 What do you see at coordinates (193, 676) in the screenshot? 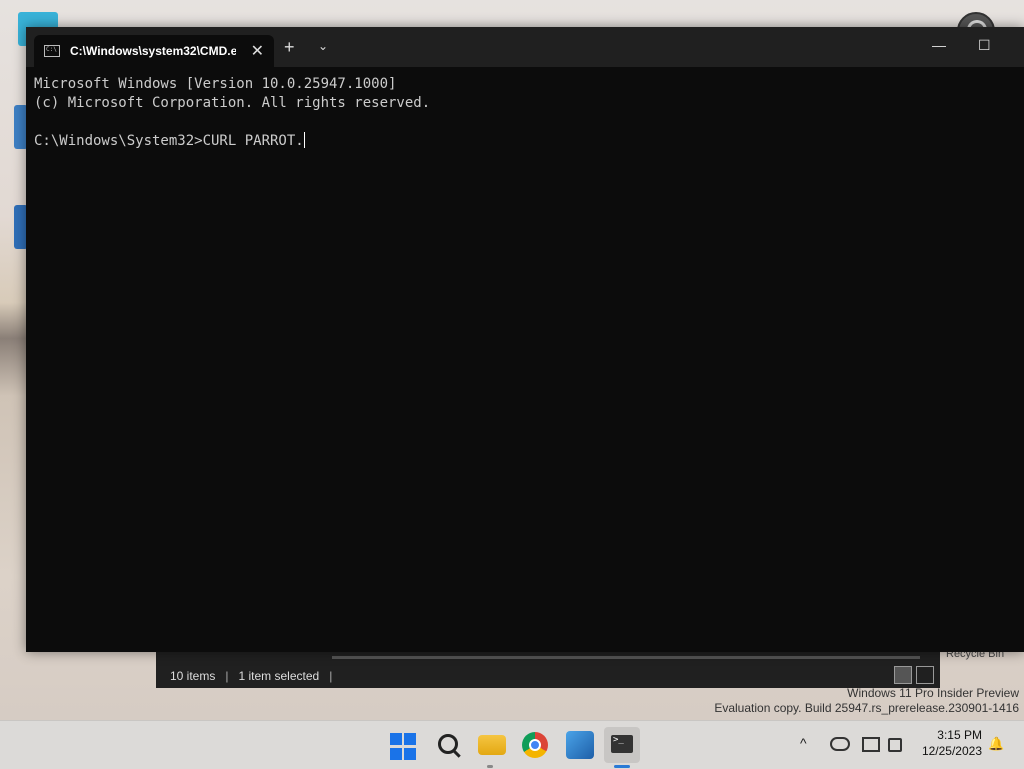
I see `item-count: 10 items` at bounding box center [193, 676].